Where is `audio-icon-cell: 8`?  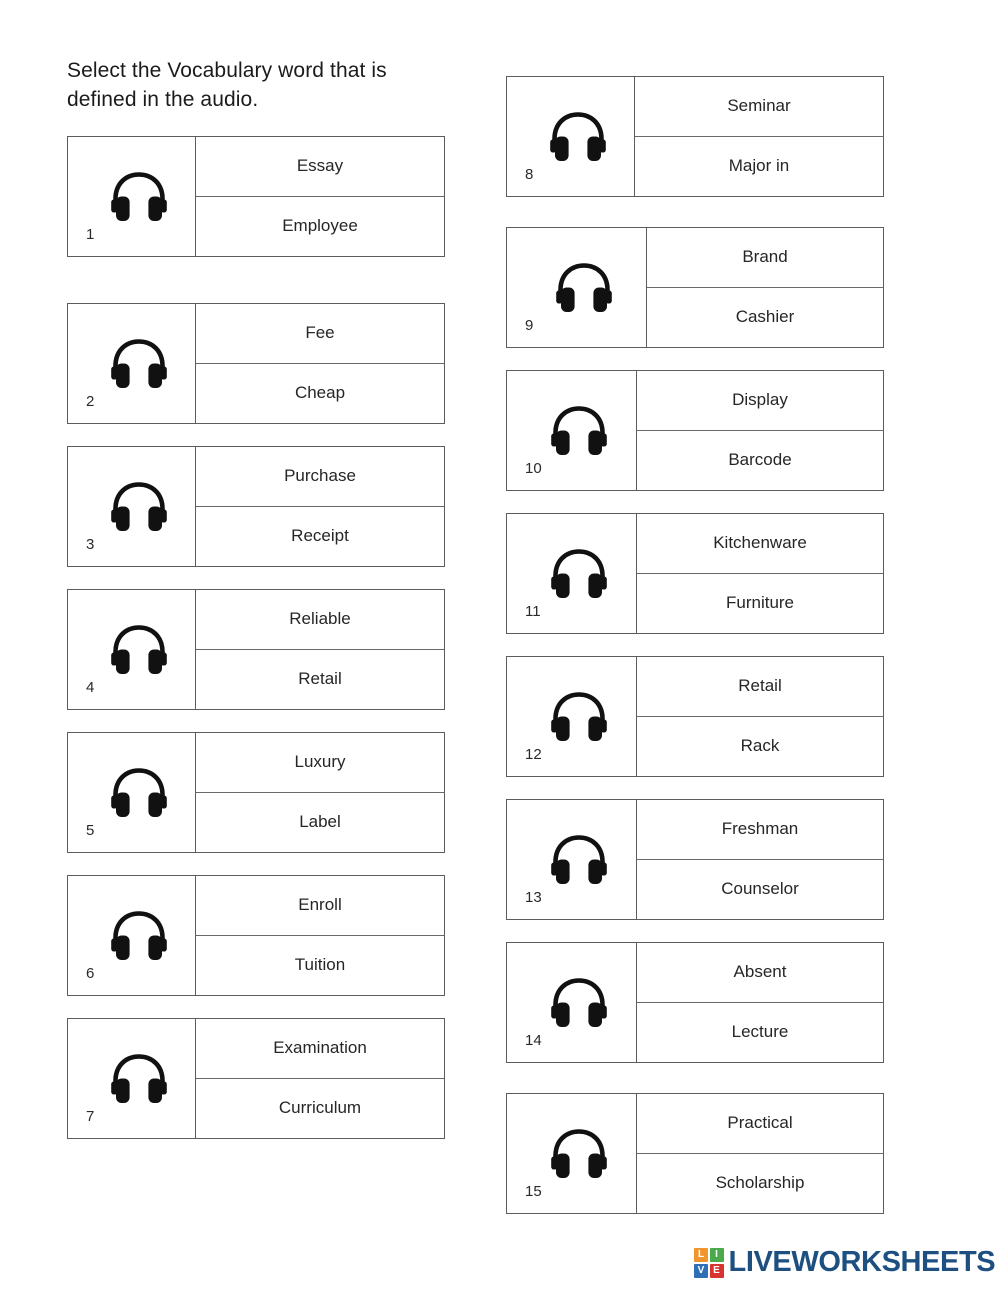 audio-icon-cell: 8 is located at coordinates (571, 136).